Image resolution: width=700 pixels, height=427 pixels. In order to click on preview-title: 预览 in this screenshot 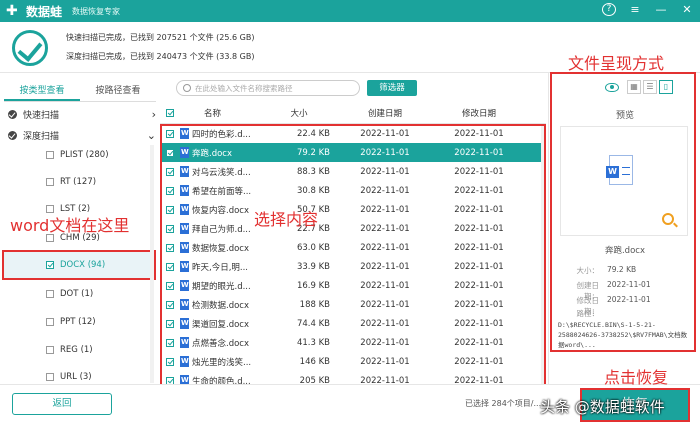, I will do `click(624, 116)`.